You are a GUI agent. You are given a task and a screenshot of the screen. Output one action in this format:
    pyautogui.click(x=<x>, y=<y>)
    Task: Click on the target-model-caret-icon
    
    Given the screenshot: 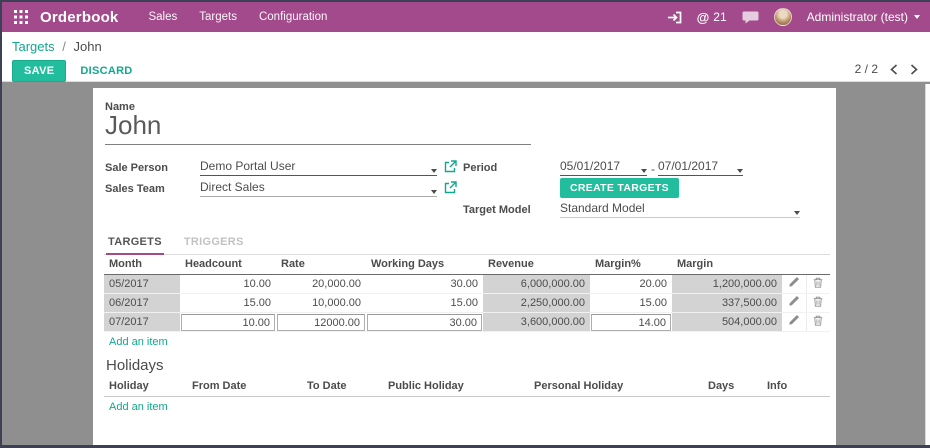 What is the action you would take?
    pyautogui.click(x=797, y=213)
    